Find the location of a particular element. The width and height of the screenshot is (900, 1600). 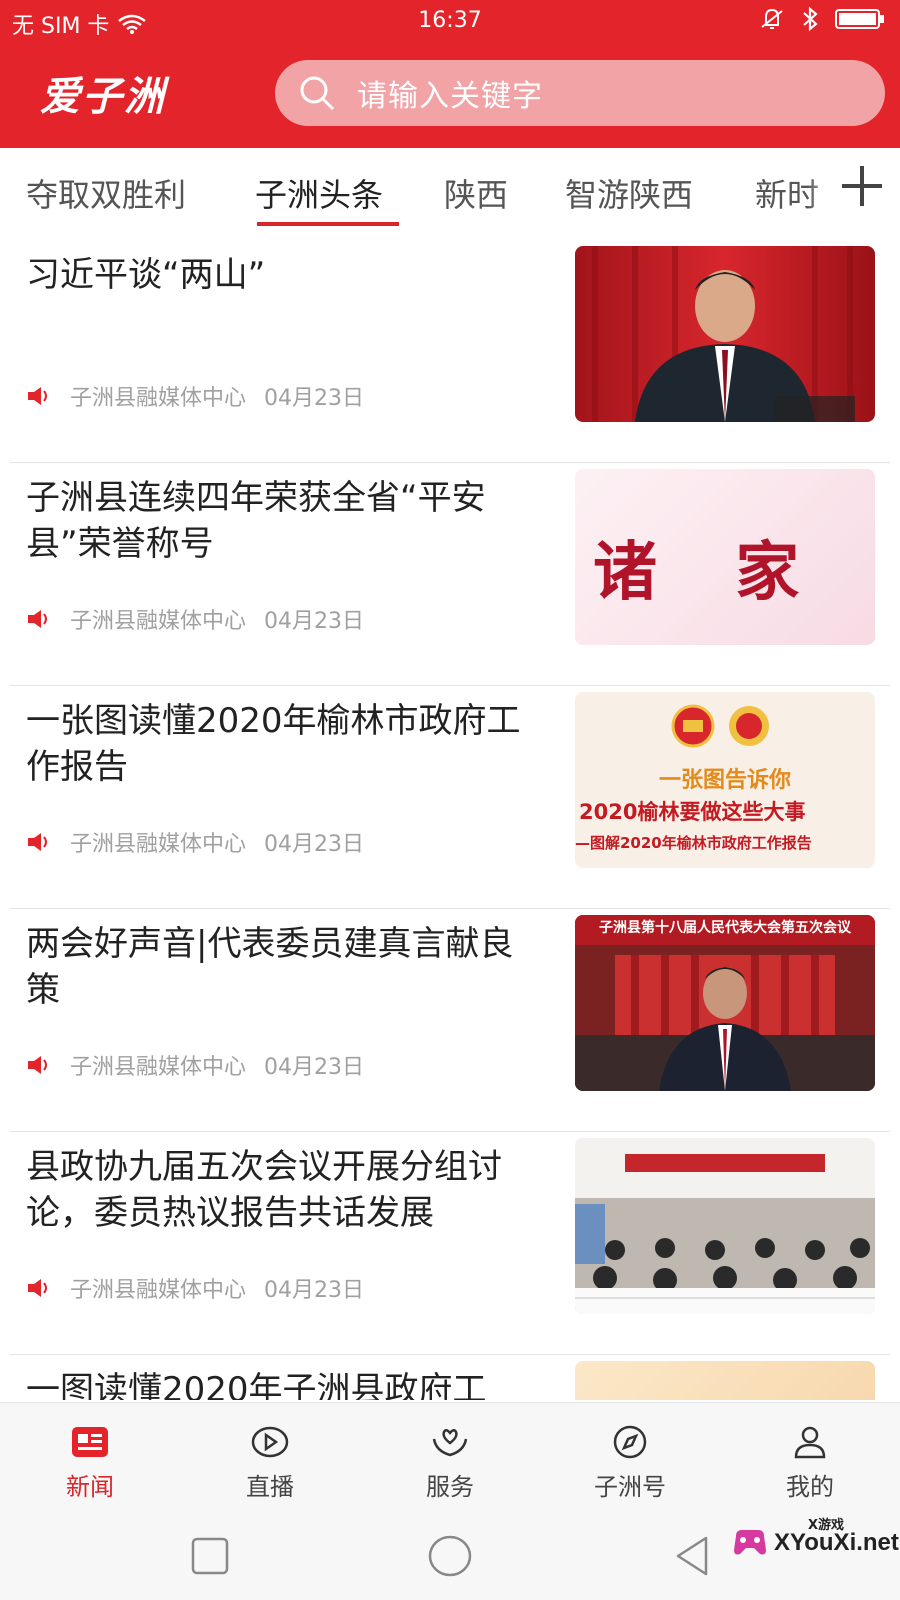

news-icon is located at coordinates (90, 1442).